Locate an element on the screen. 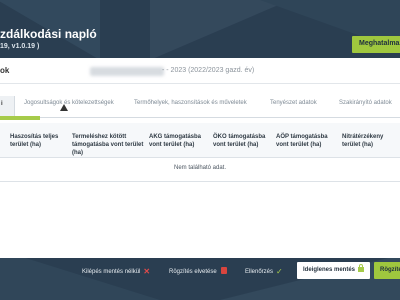  empty-state-message: Nem található adat. is located at coordinates (200, 168).